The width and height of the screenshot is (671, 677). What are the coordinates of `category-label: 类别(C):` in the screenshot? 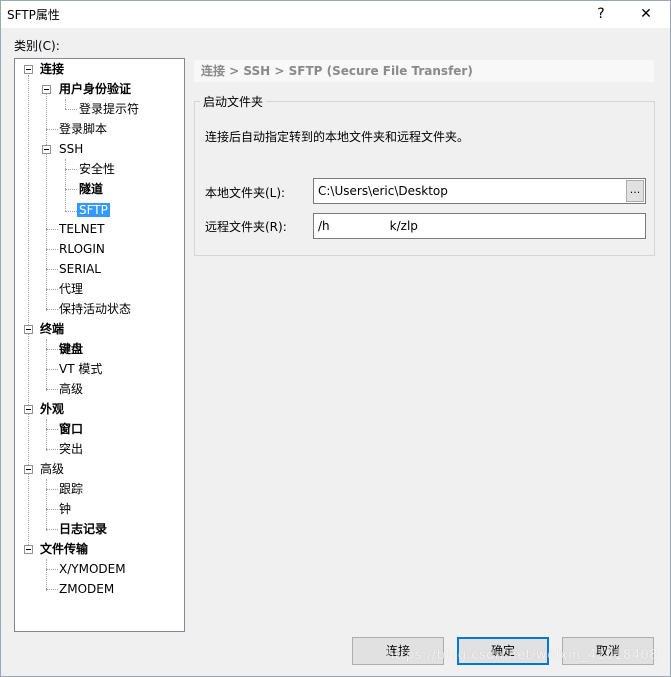 It's located at (37, 46).